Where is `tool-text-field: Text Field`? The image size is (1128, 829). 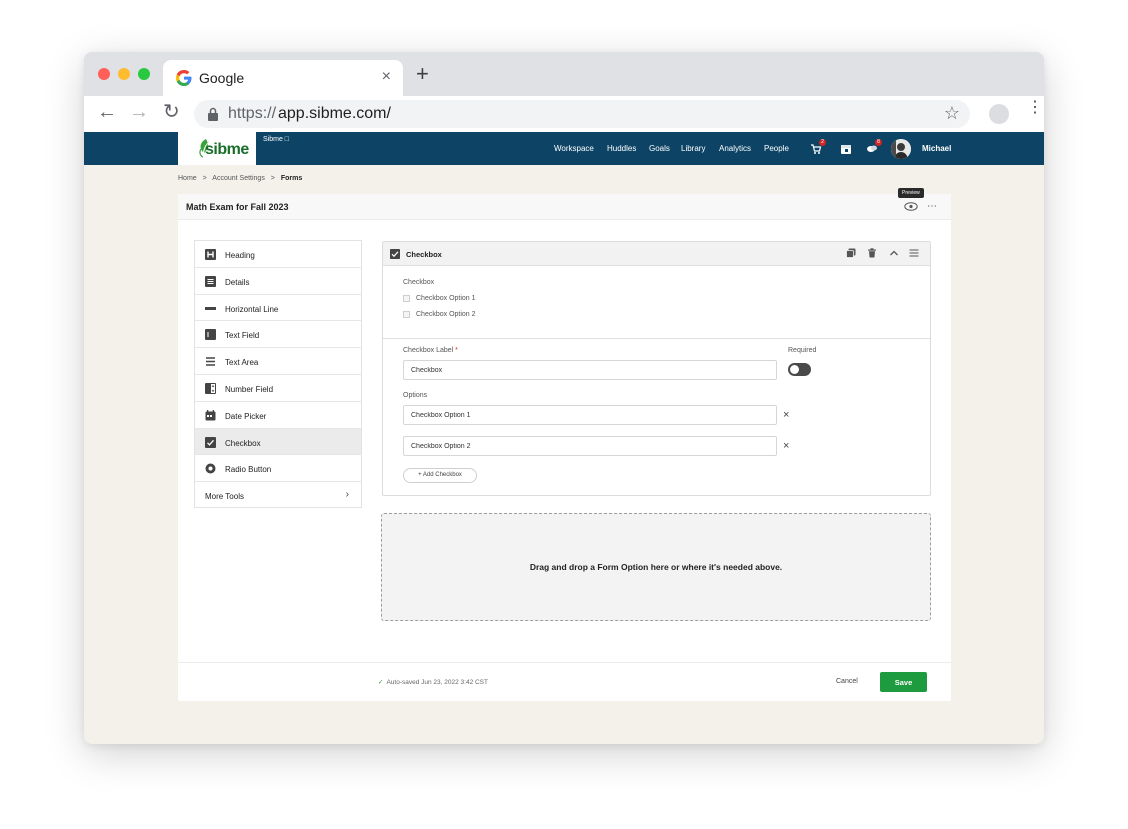
tool-text-field: Text Field is located at coordinates (278, 335).